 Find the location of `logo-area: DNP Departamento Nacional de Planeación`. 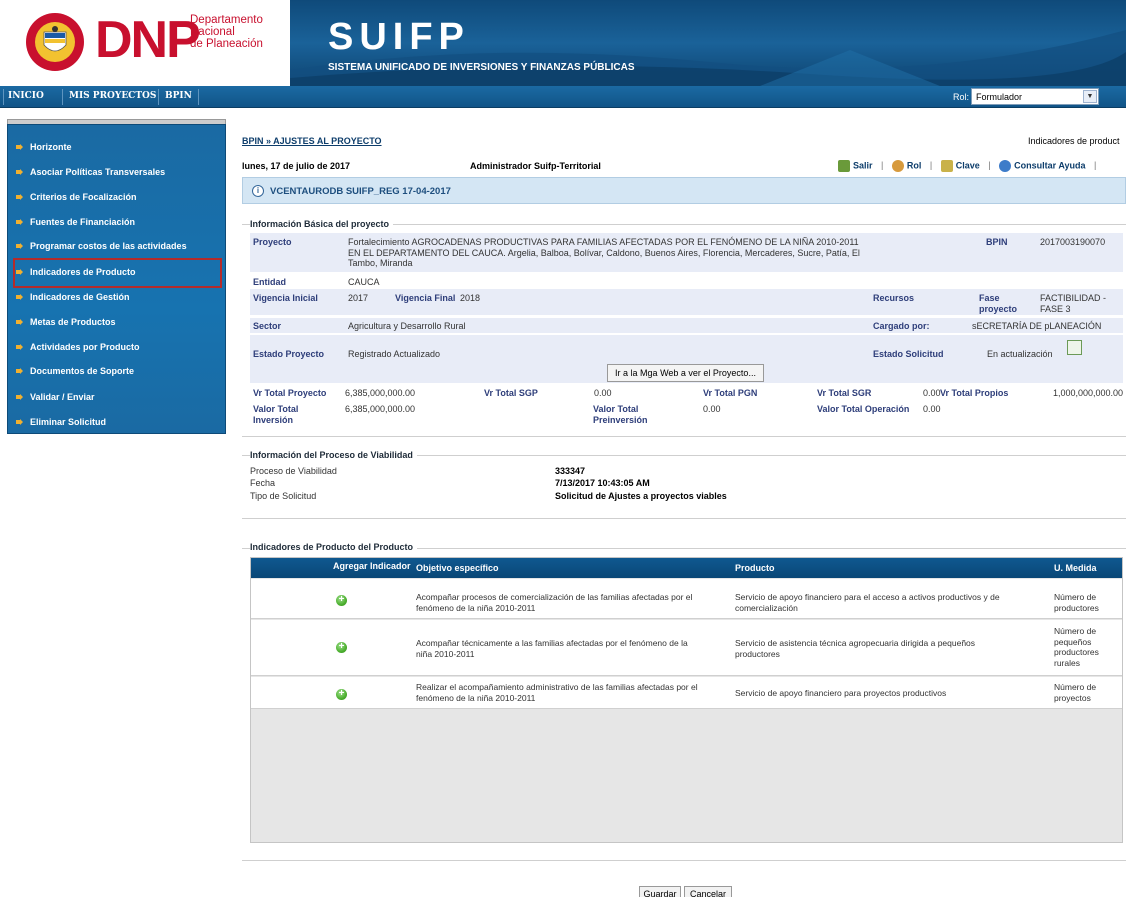

logo-area: DNP Departamento Nacional de Planeación is located at coordinates (145, 43).